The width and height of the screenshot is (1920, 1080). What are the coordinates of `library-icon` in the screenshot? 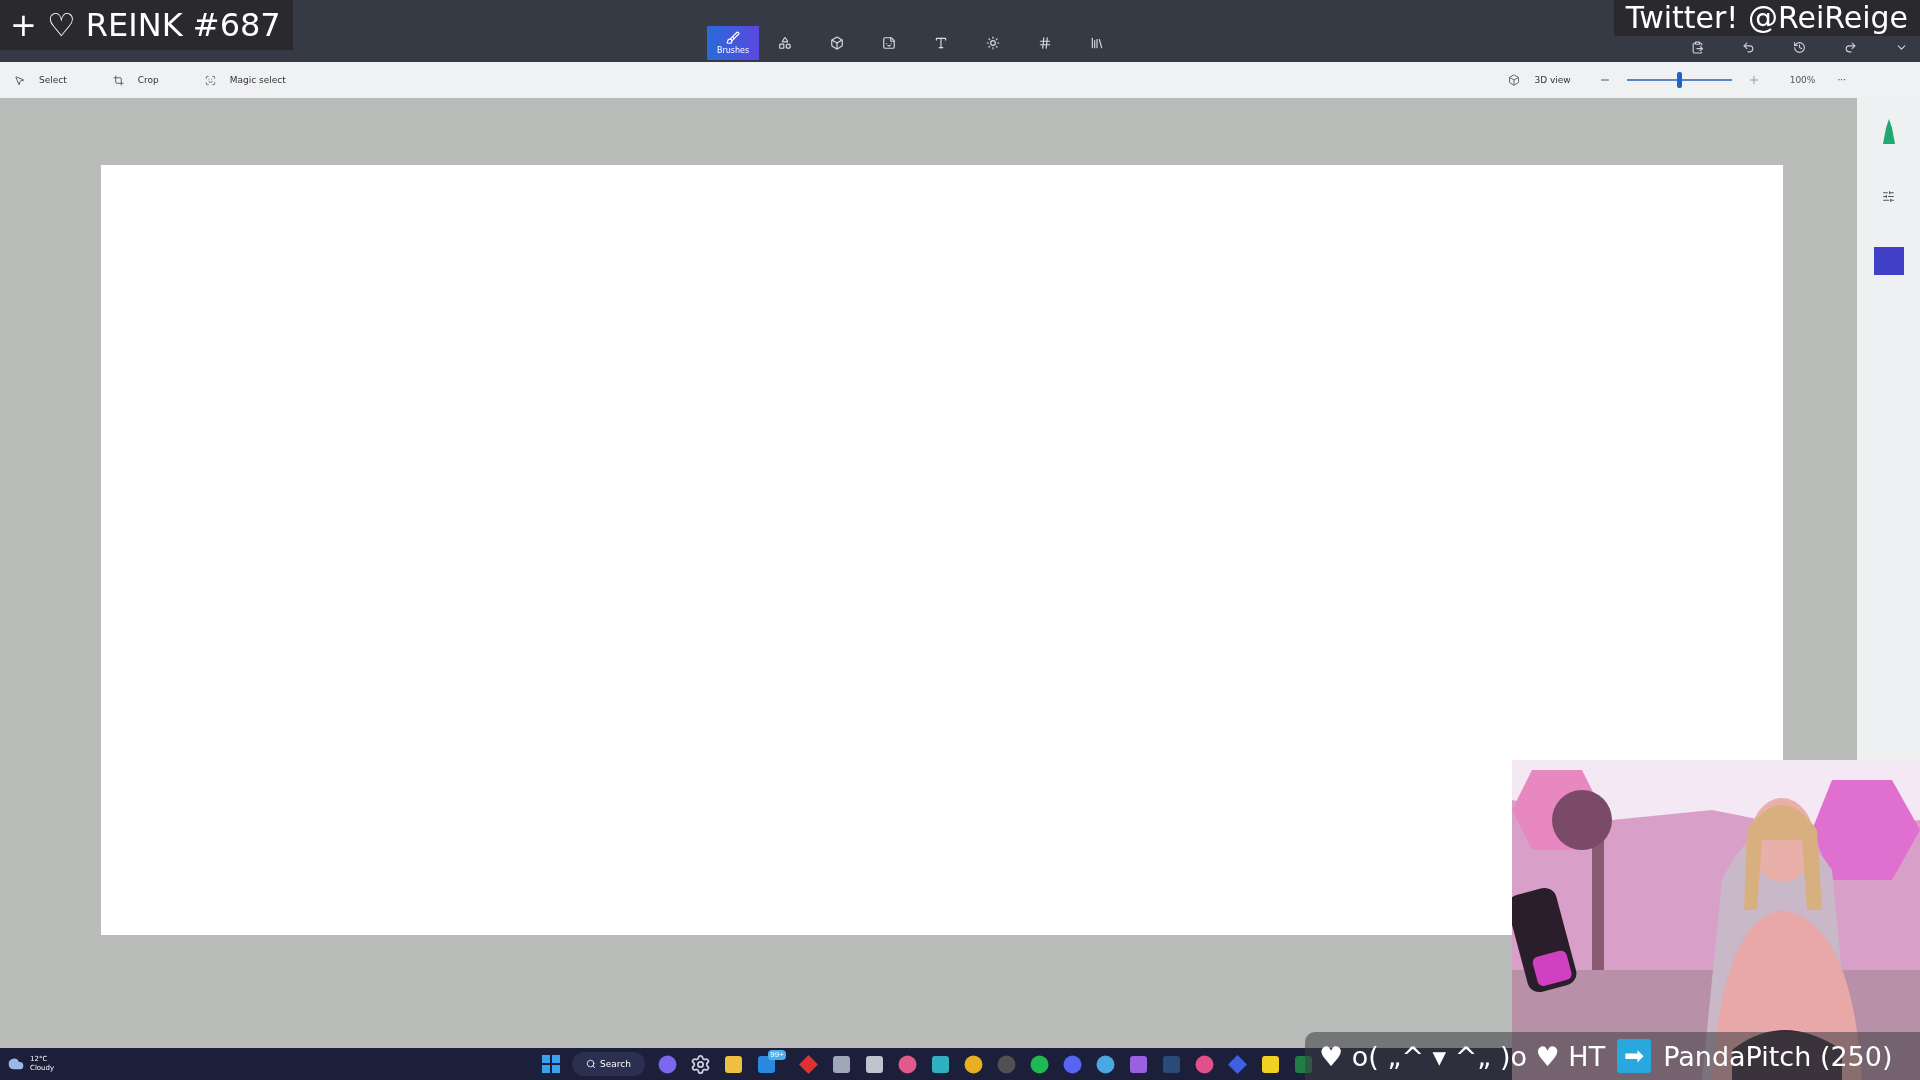 It's located at (1097, 43).